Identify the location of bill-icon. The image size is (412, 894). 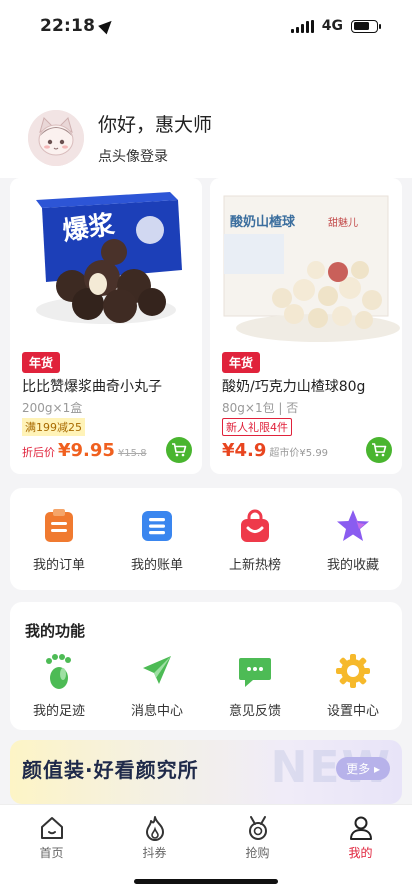
(157, 526).